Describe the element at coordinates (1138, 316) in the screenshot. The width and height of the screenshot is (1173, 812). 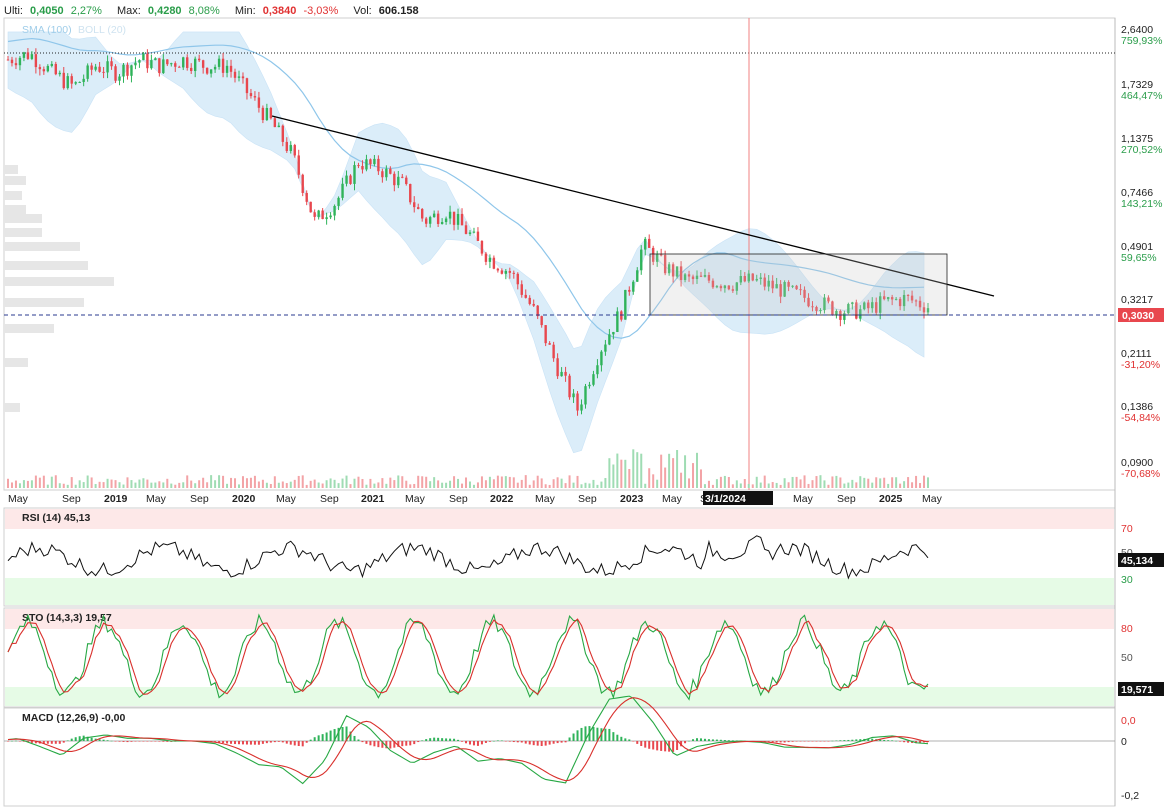
I see `current-price-tag-text: 0,3030` at that location.